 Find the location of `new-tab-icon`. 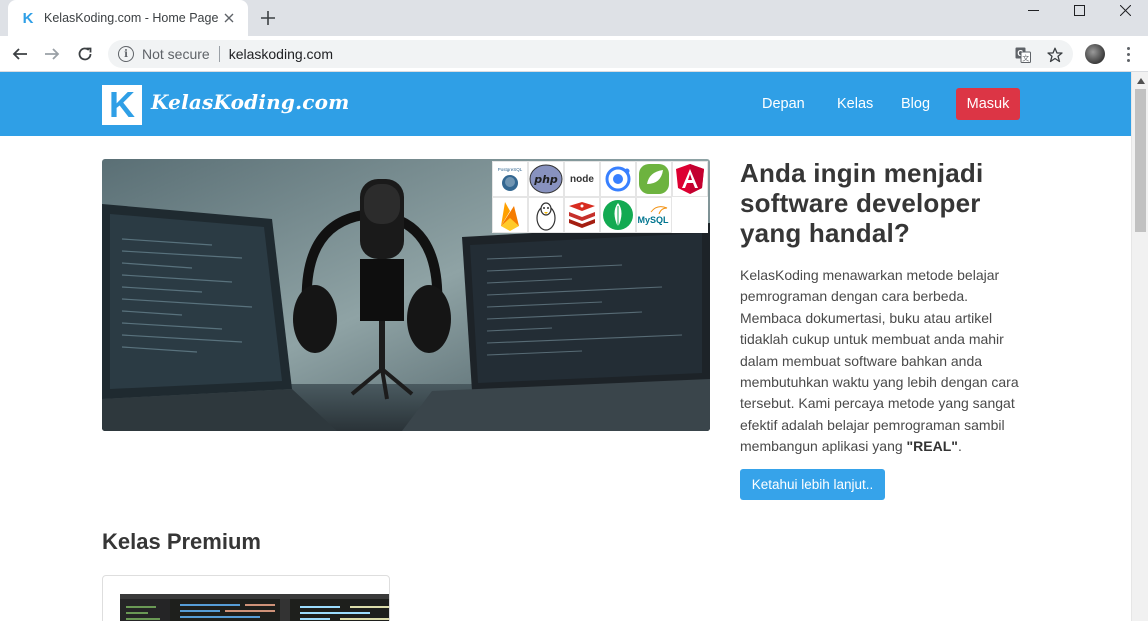

new-tab-icon is located at coordinates (268, 18).